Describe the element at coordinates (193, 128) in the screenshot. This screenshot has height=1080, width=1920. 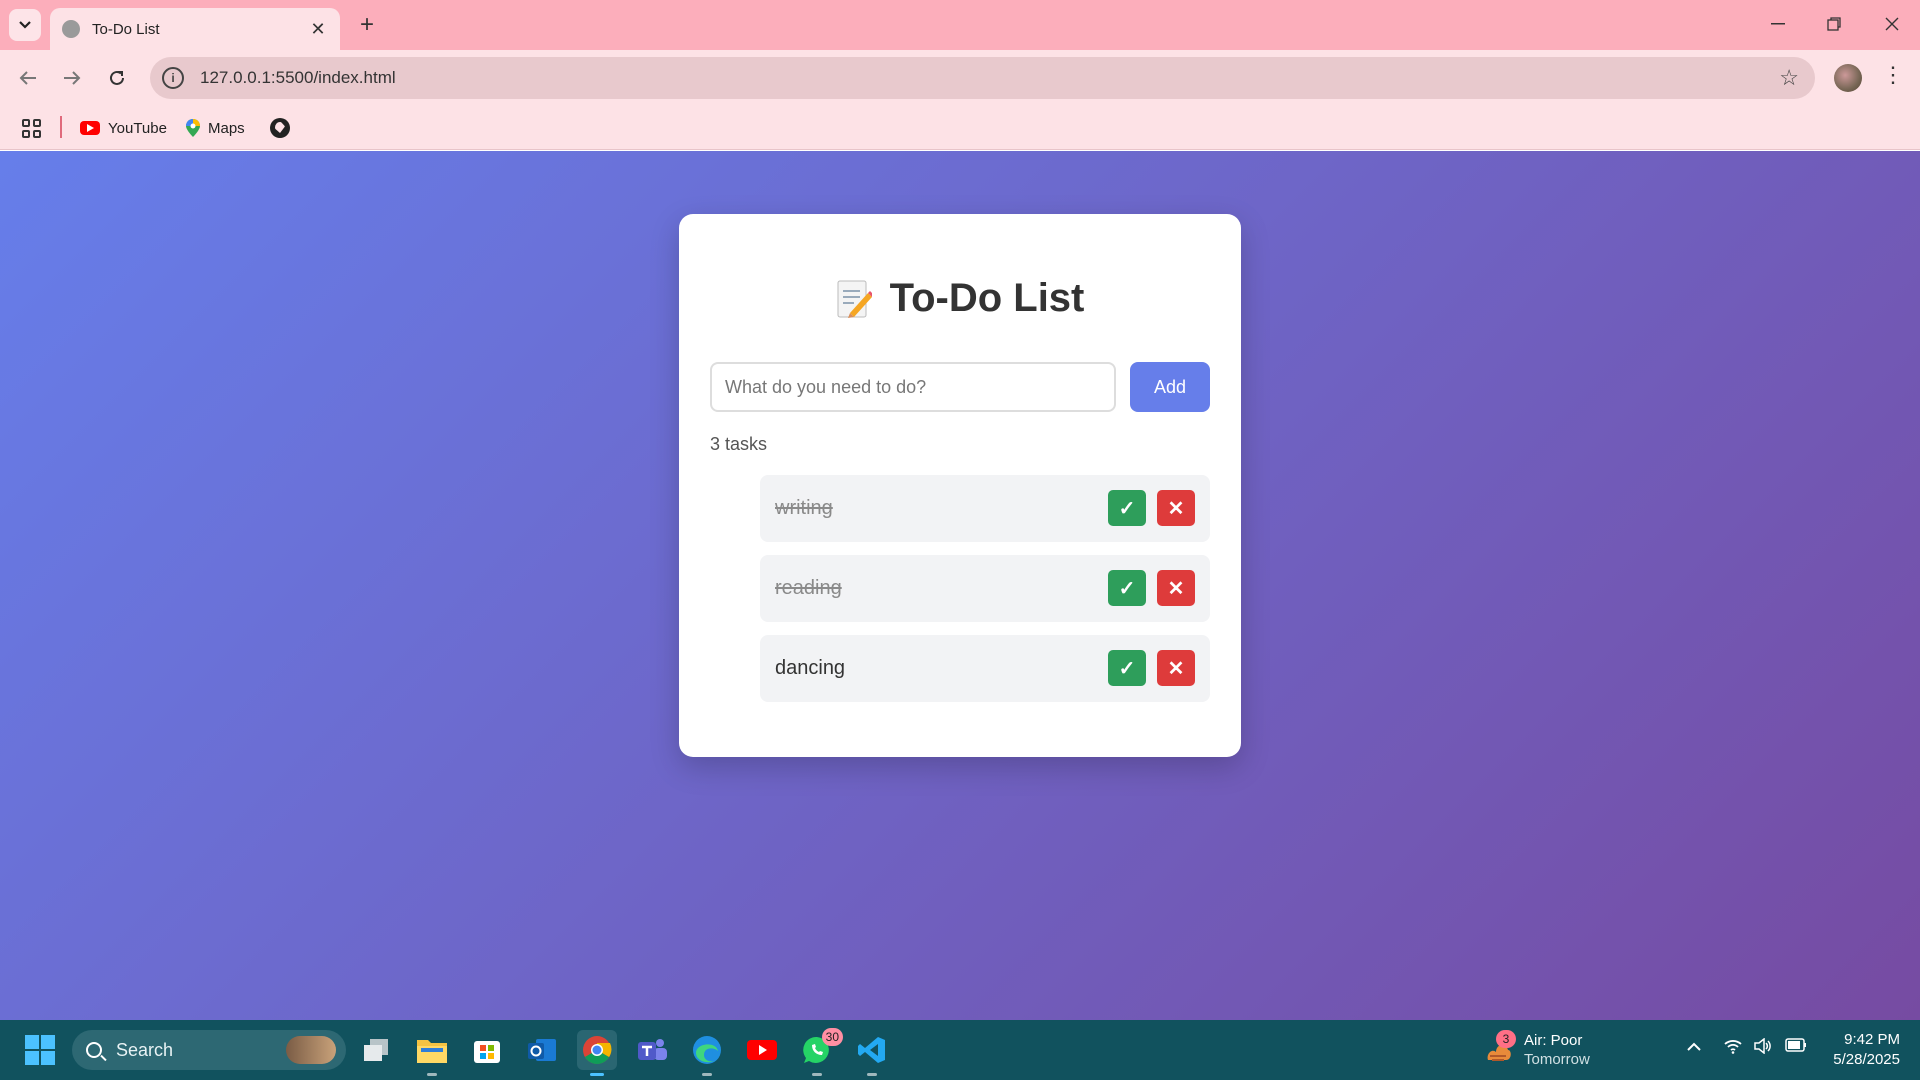
I see `maps-icon` at that location.